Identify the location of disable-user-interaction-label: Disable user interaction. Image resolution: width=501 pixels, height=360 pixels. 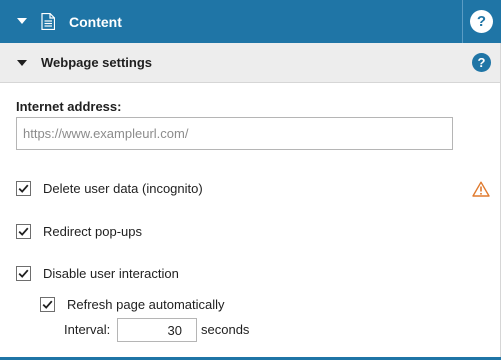
(111, 273).